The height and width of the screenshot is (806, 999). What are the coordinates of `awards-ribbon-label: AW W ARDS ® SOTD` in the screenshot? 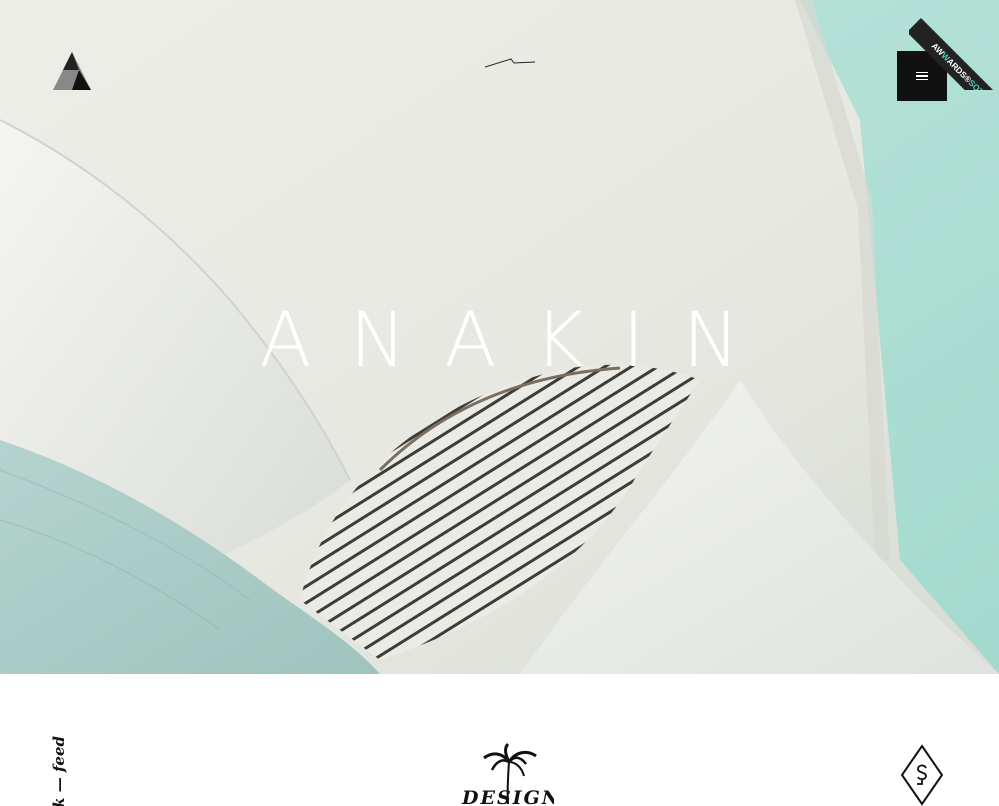 It's located at (954, 54).